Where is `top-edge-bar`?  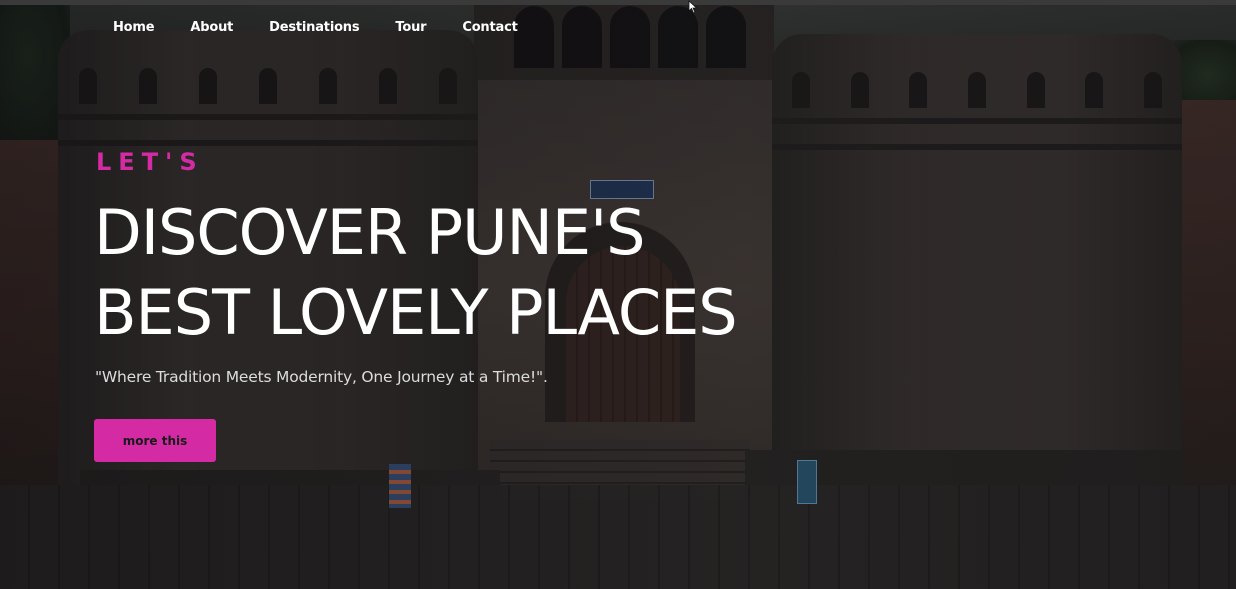
top-edge-bar is located at coordinates (618, 2).